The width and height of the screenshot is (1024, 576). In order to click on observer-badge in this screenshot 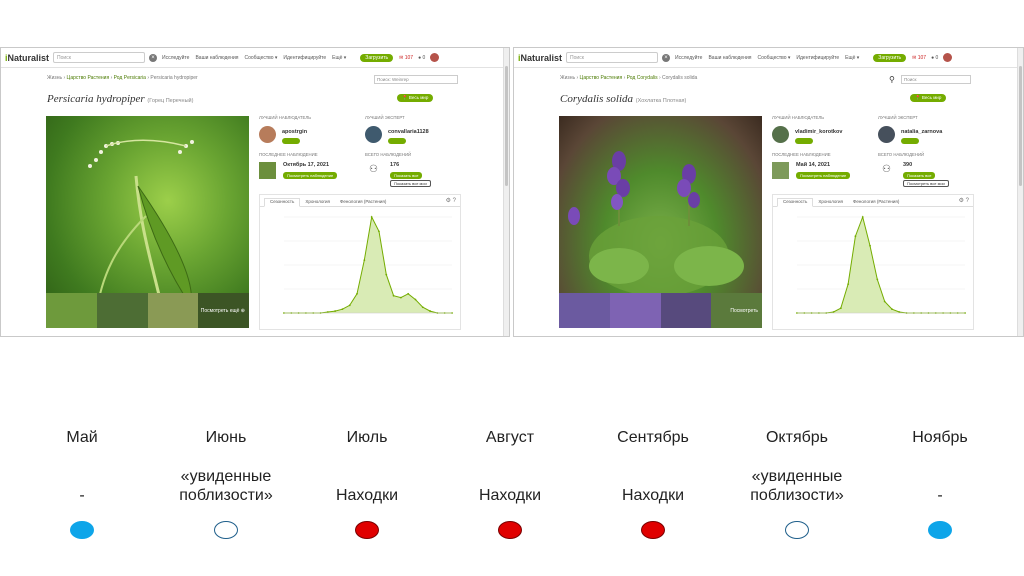, I will do `click(291, 141)`.